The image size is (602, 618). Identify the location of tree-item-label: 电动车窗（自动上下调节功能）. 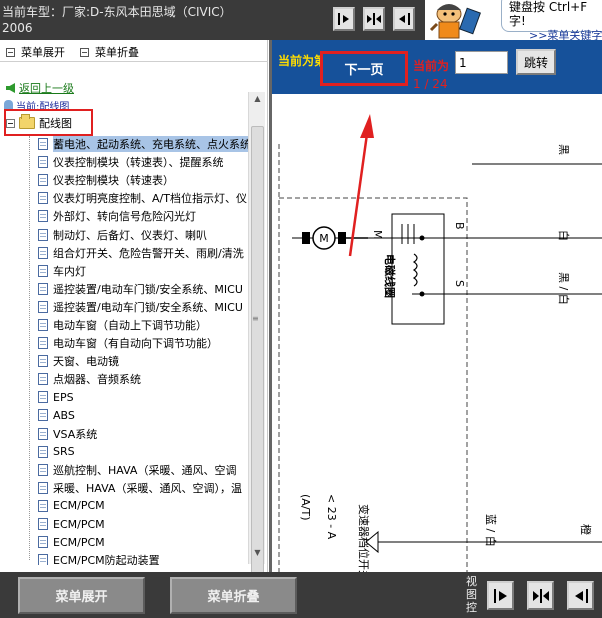
(130, 325).